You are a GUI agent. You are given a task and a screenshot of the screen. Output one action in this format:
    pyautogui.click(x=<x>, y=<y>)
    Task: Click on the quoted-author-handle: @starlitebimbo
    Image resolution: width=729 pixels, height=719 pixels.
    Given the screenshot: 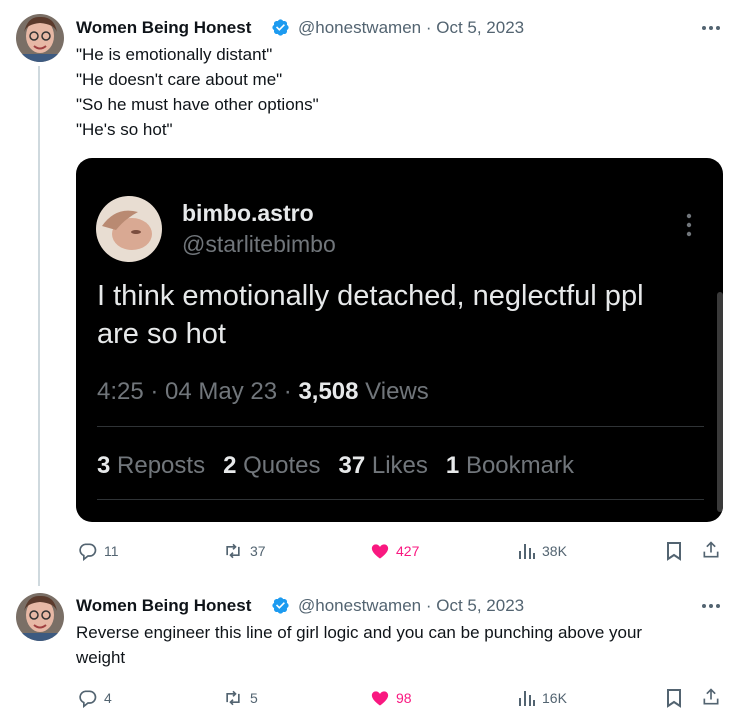 What is the action you would take?
    pyautogui.click(x=259, y=244)
    